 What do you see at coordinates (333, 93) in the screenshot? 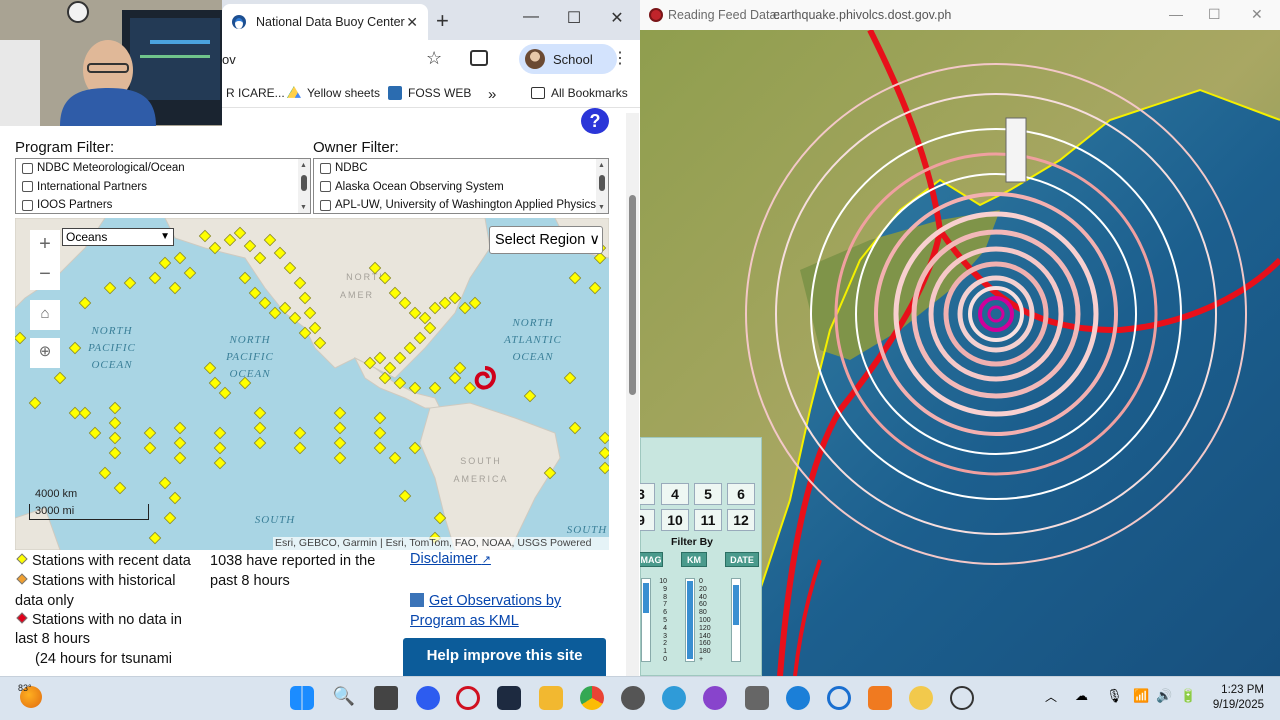
I see `bookmark-yellow-sheets: Yellow sheets` at bounding box center [333, 93].